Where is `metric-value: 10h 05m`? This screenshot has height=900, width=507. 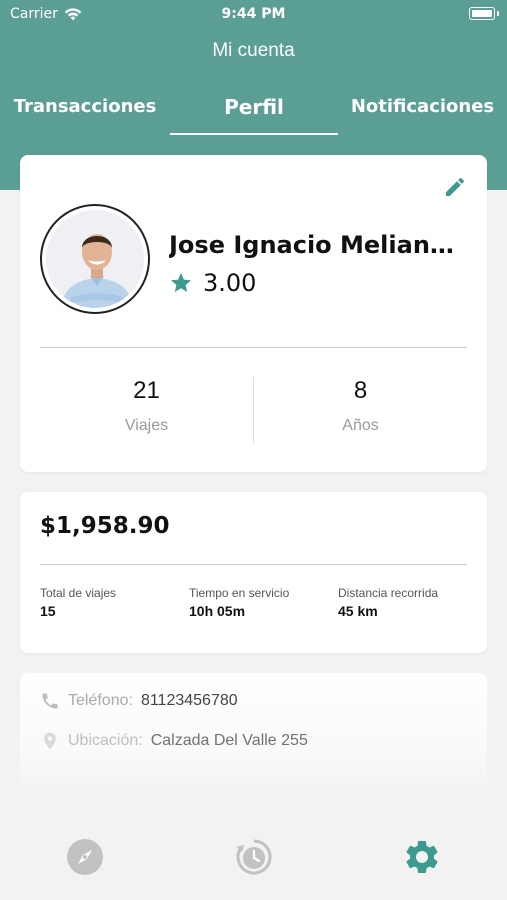
metric-value: 10h 05m is located at coordinates (217, 611).